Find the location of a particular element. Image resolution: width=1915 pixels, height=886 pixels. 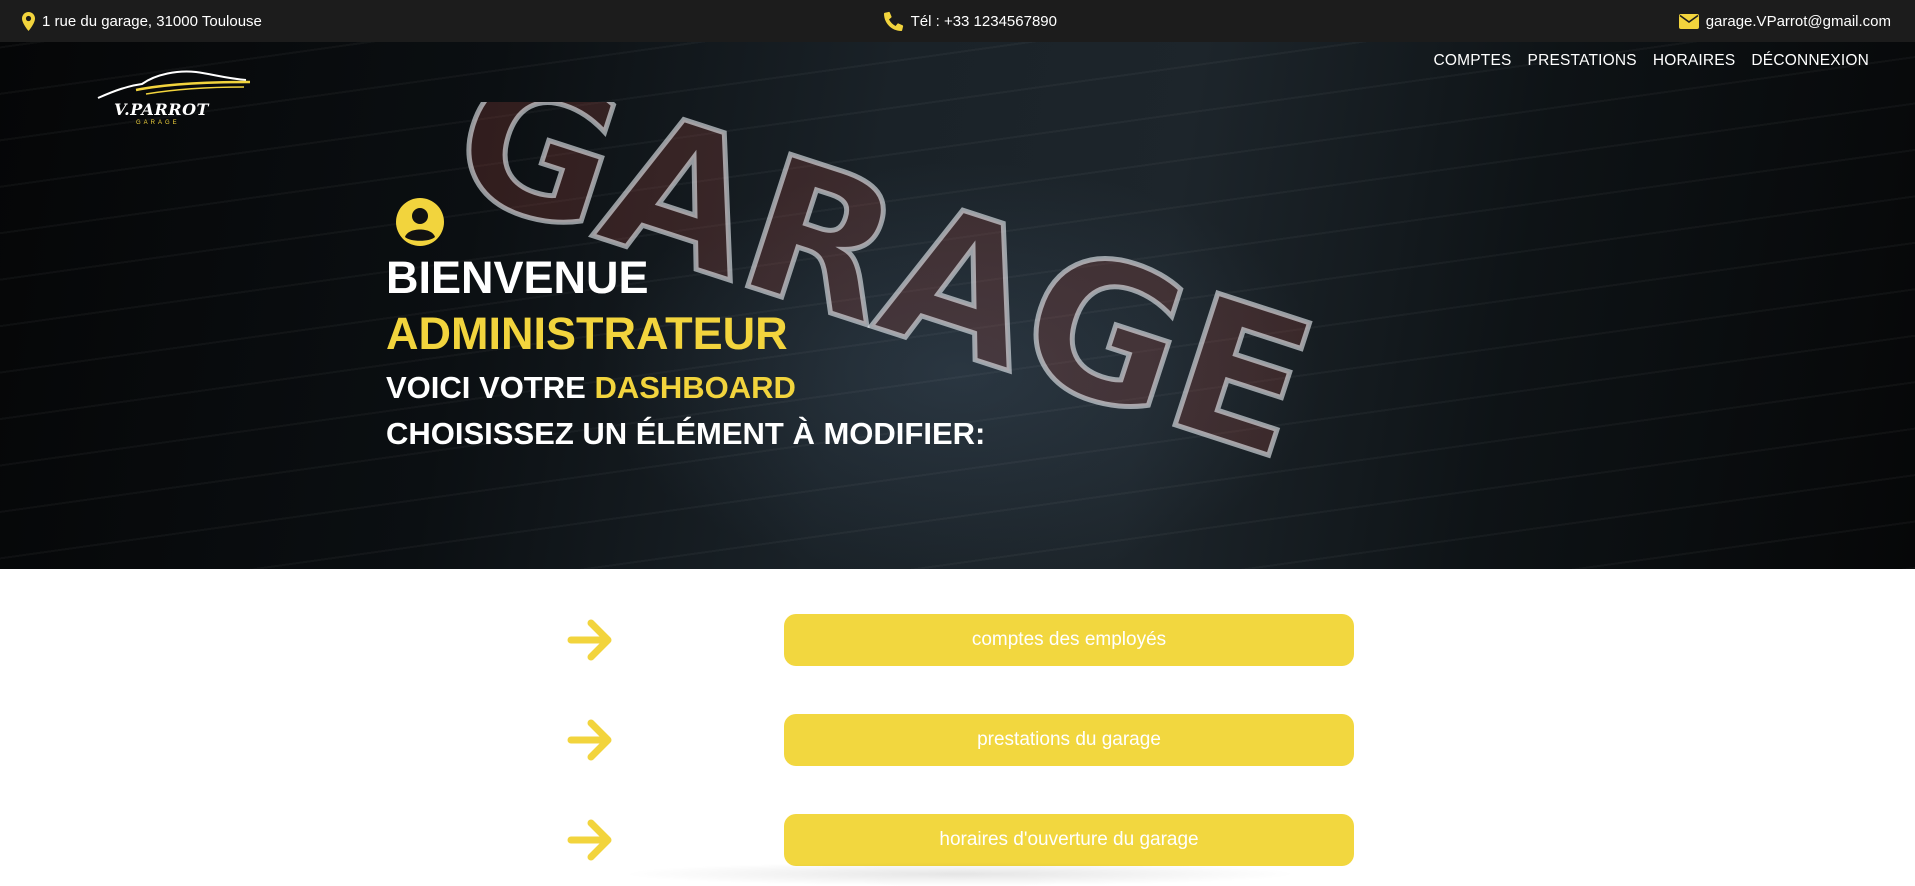

role-heading: ADMINISTRATEUR is located at coordinates (587, 333).